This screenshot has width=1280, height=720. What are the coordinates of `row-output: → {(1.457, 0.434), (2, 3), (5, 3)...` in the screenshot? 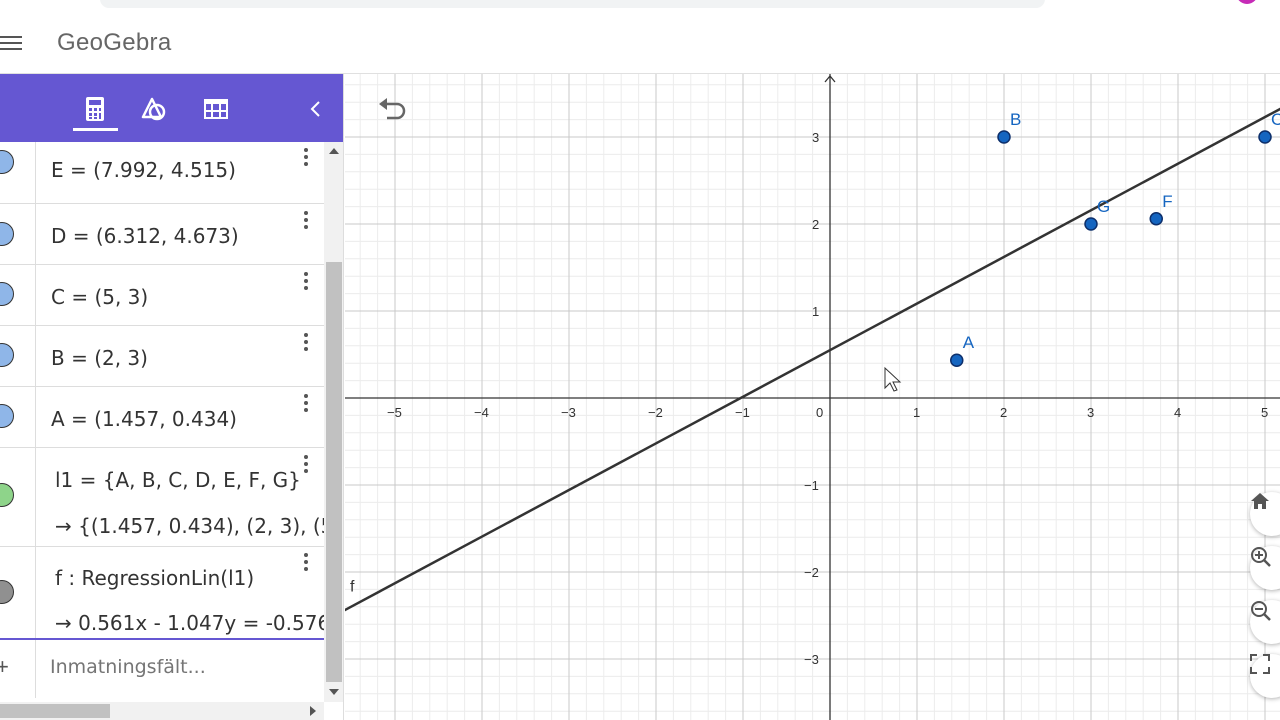 It's located at (190, 526).